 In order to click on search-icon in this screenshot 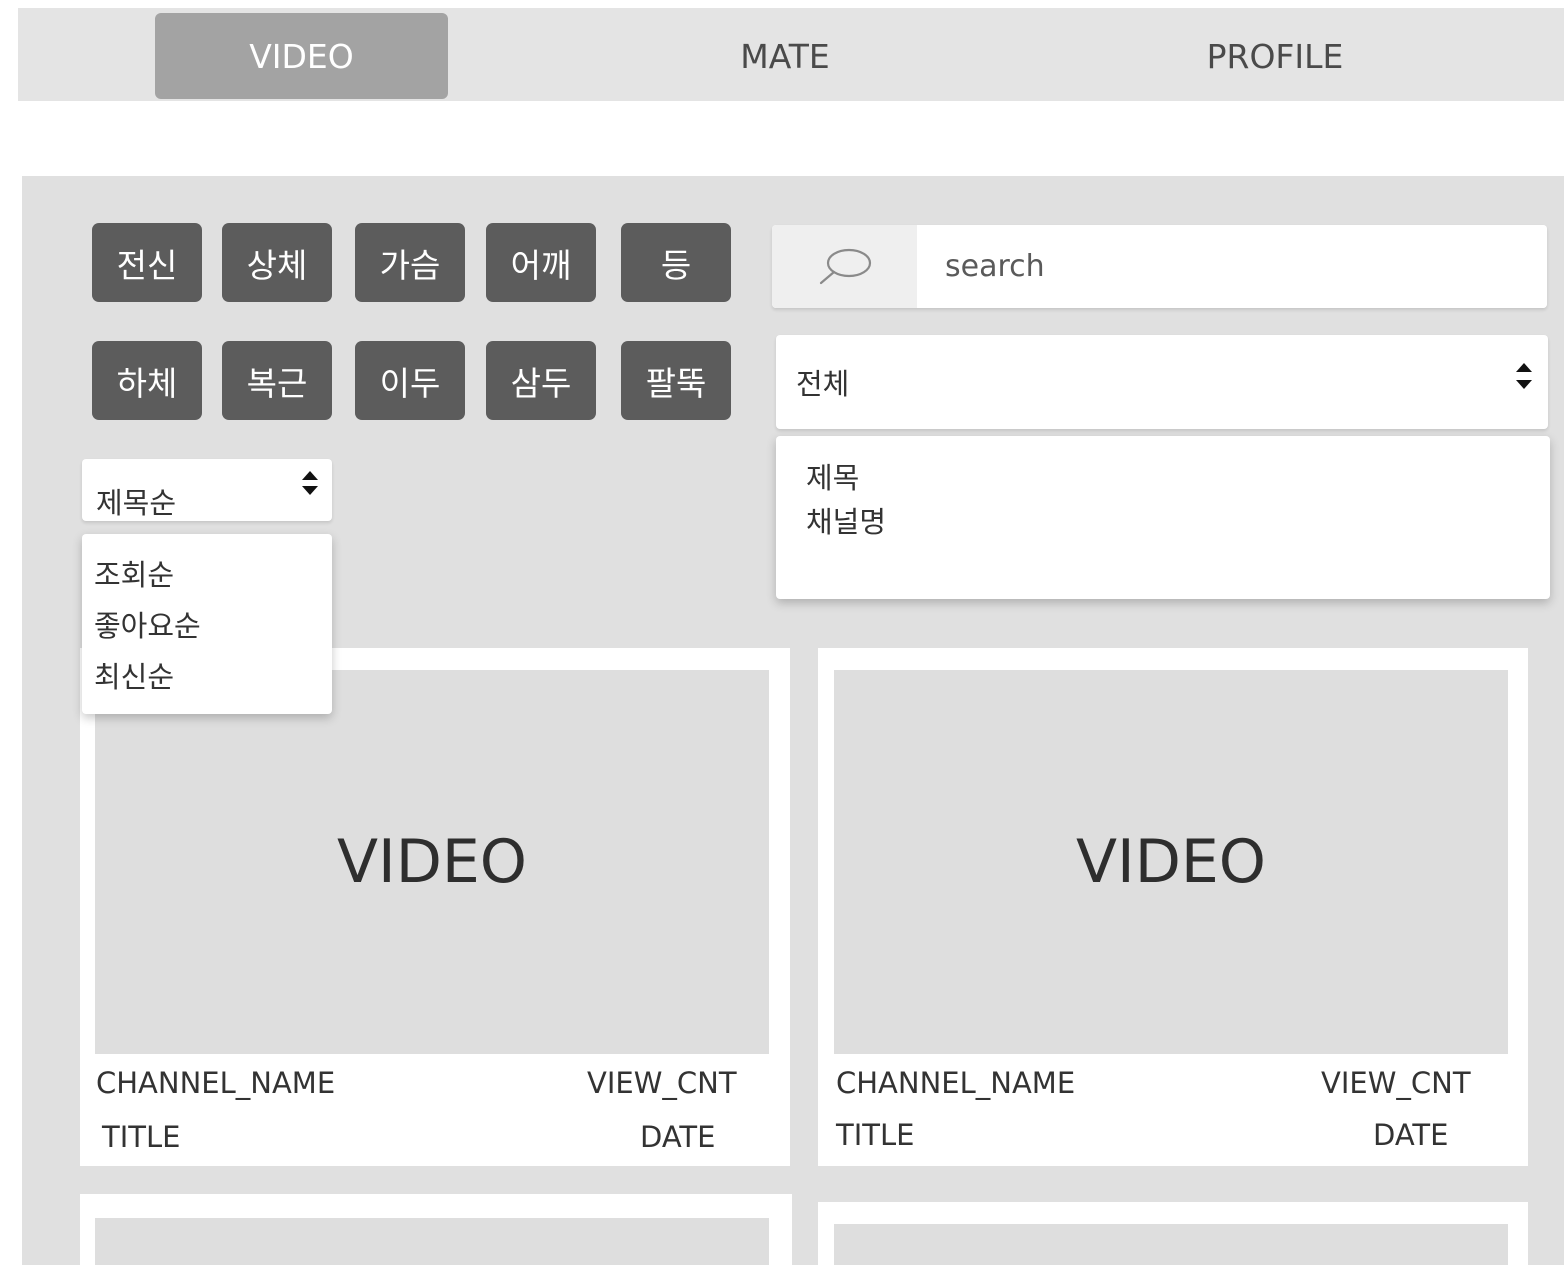, I will do `click(844, 266)`.